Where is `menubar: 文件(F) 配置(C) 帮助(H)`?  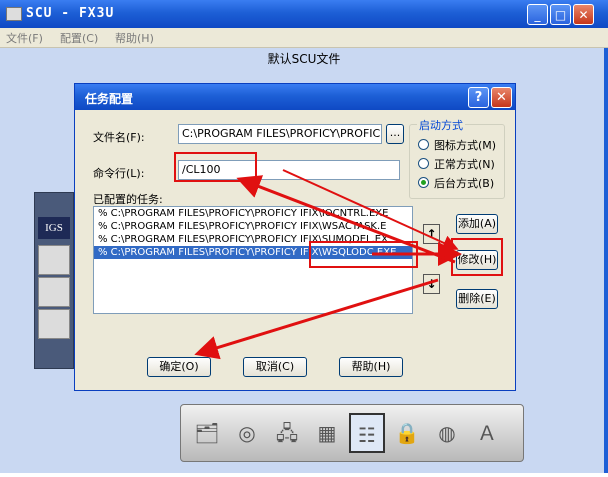
menubar: 文件(F) 配置(C) 帮助(H) is located at coordinates (304, 38).